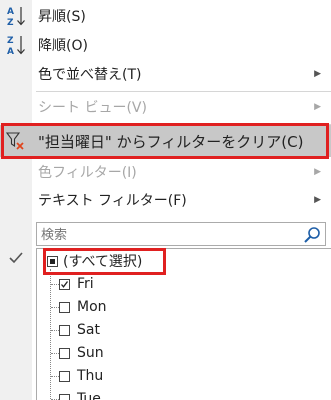 The image size is (331, 400). What do you see at coordinates (312, 235) in the screenshot?
I see `search-icon` at bounding box center [312, 235].